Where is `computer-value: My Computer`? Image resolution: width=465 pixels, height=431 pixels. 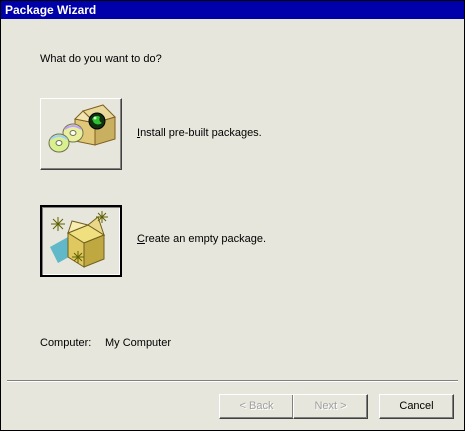 computer-value: My Computer is located at coordinates (138, 343).